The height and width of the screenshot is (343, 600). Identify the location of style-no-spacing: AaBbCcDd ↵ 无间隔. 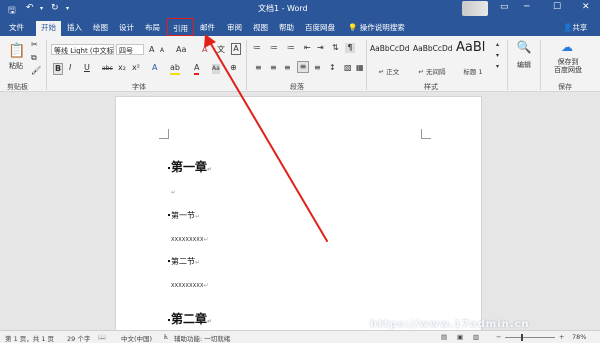
(432, 59).